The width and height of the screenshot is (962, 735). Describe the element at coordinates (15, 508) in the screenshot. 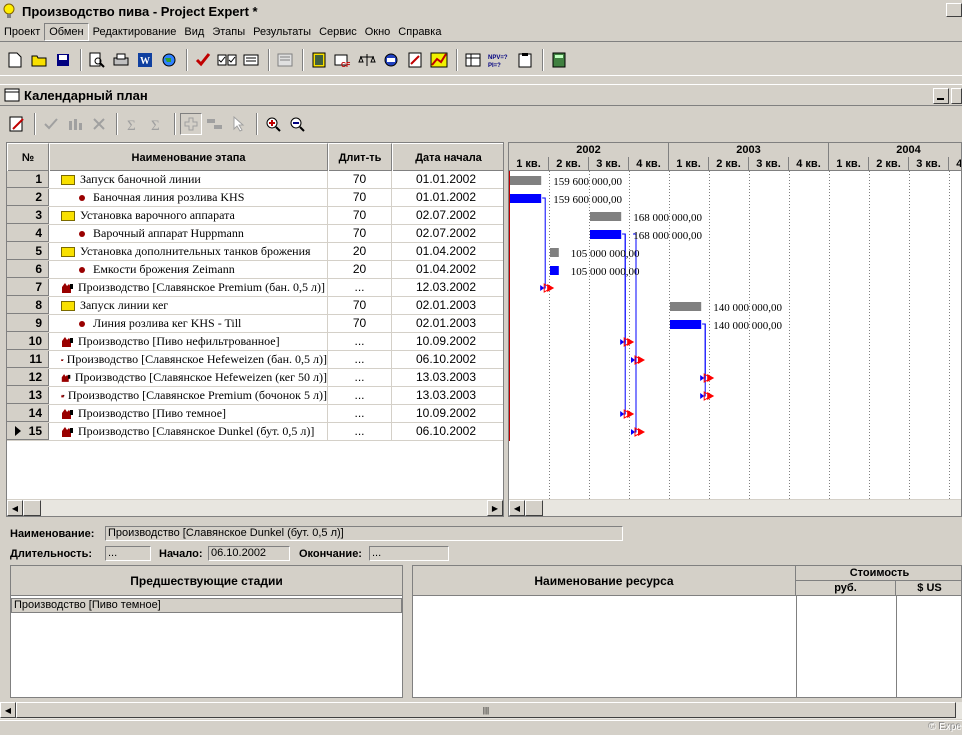

I see `scroll-left-button: ◀` at that location.